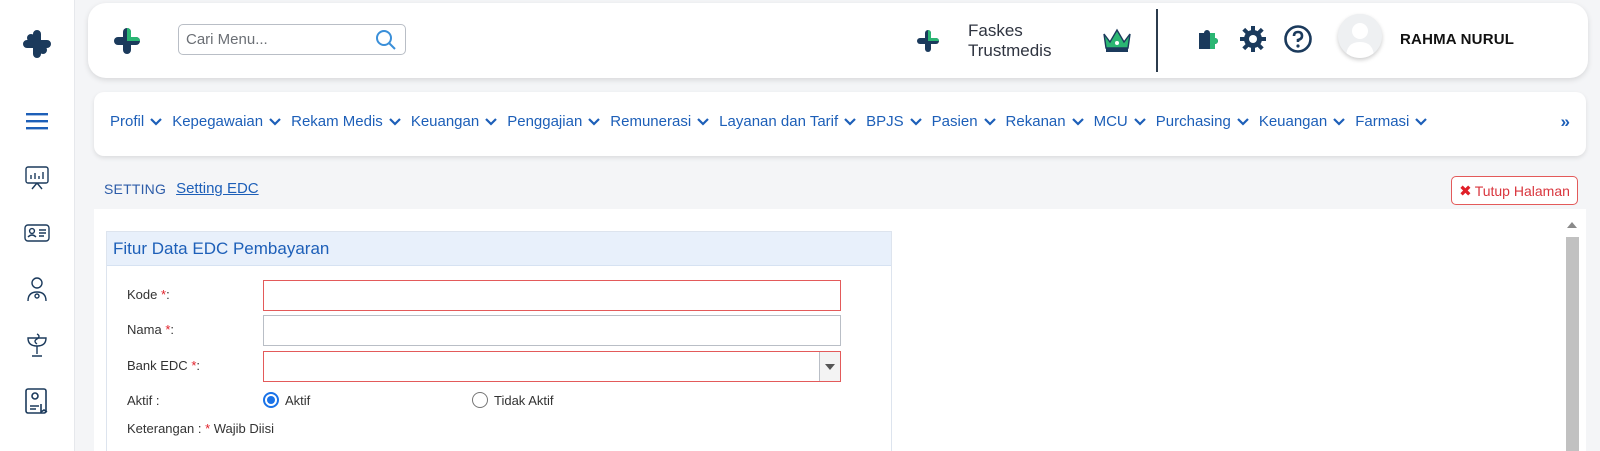  Describe the element at coordinates (144, 329) in the screenshot. I see `nama-label-text: Nama` at that location.